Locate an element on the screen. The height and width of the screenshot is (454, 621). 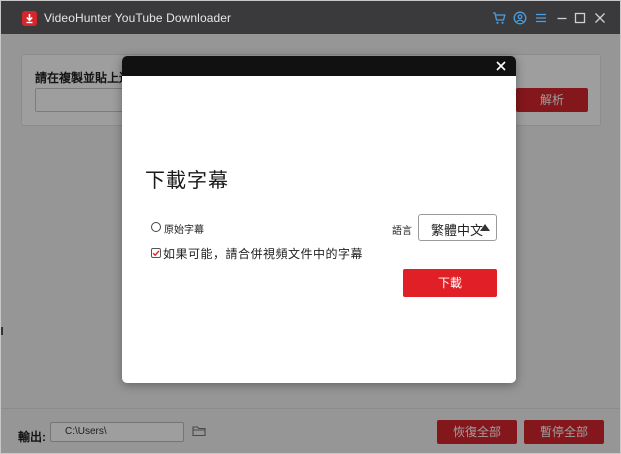
merge-subtitle-label: 如果可能，請合併視頻文件中的字幕 is located at coordinates (263, 254).